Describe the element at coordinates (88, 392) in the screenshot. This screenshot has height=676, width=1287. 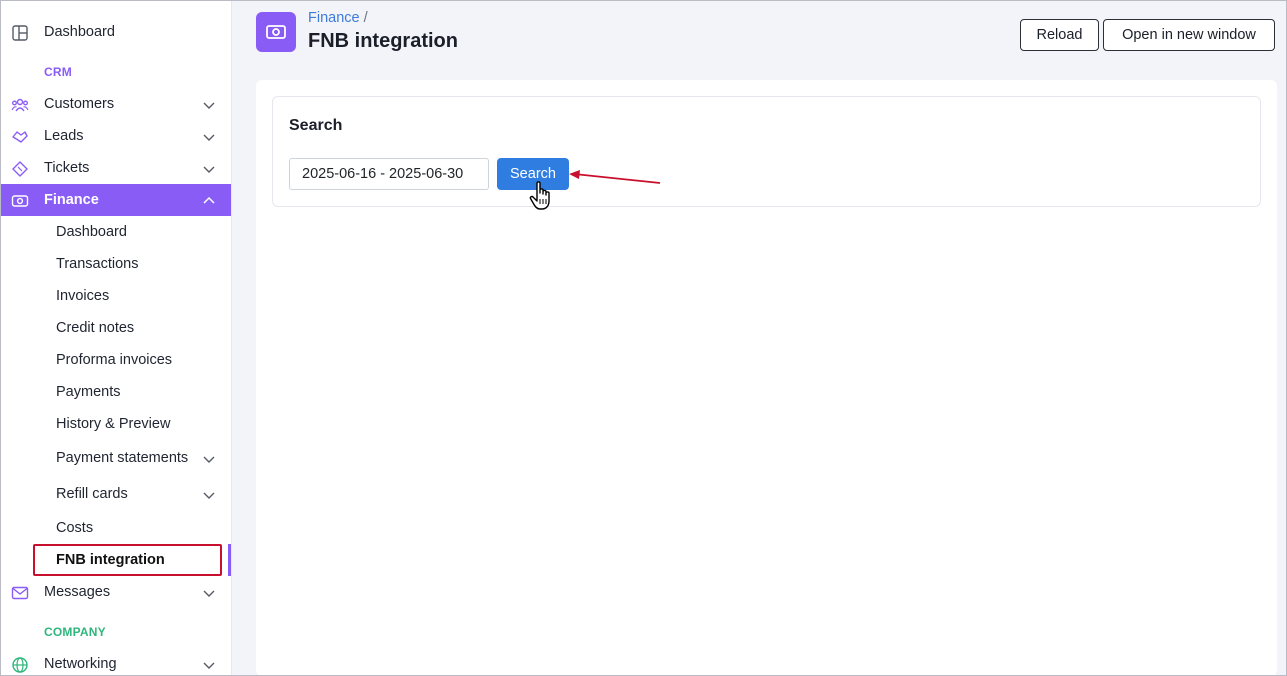
I see `sidebar-subitem-label: Payments` at that location.